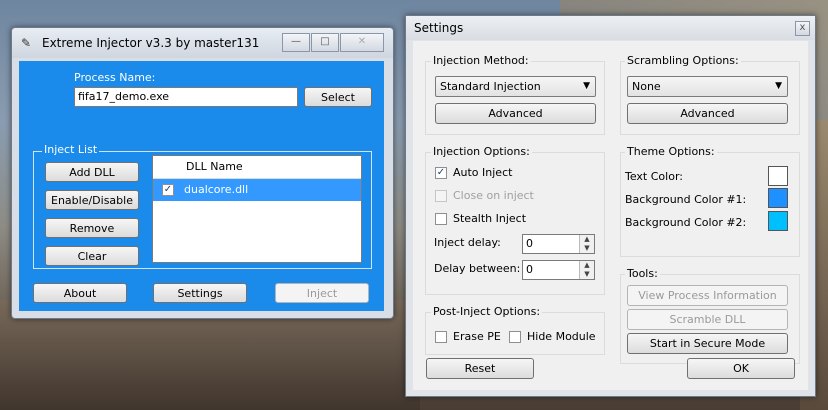 This screenshot has width=828, height=410. Describe the element at coordinates (683, 60) in the screenshot. I see `scrambling-title: Scrambling Options:` at that location.